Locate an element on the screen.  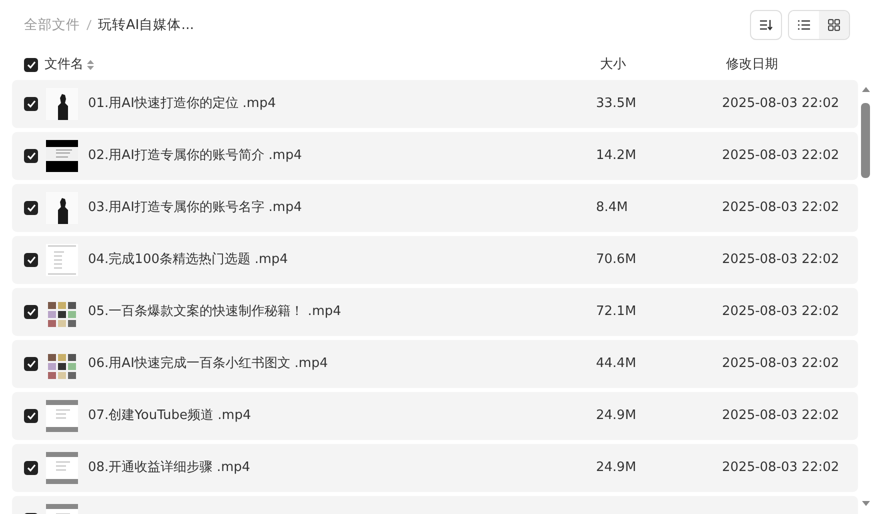
column-header: 大小 is located at coordinates (613, 64).